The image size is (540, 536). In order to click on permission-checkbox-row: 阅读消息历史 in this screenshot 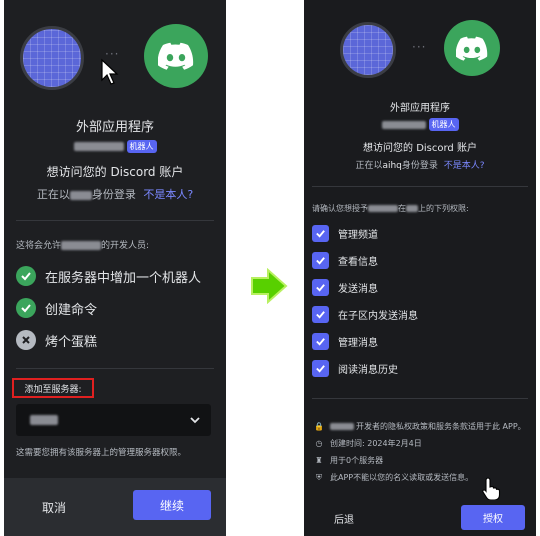, I will do `click(355, 368)`.